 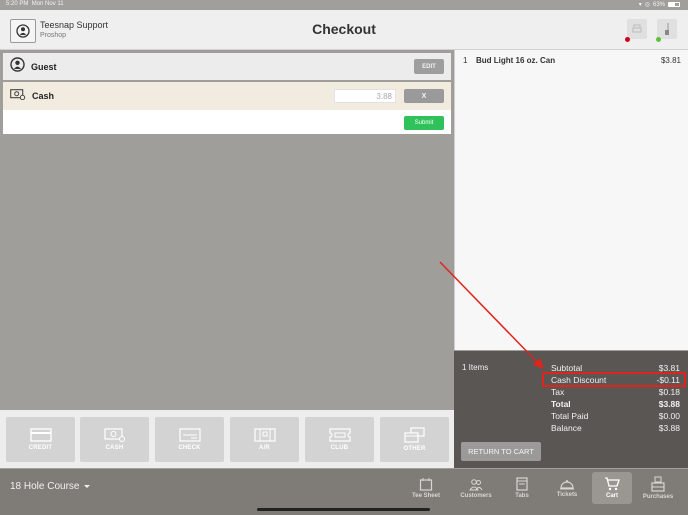 I want to click on cash-drawer-icon, so click(x=667, y=29).